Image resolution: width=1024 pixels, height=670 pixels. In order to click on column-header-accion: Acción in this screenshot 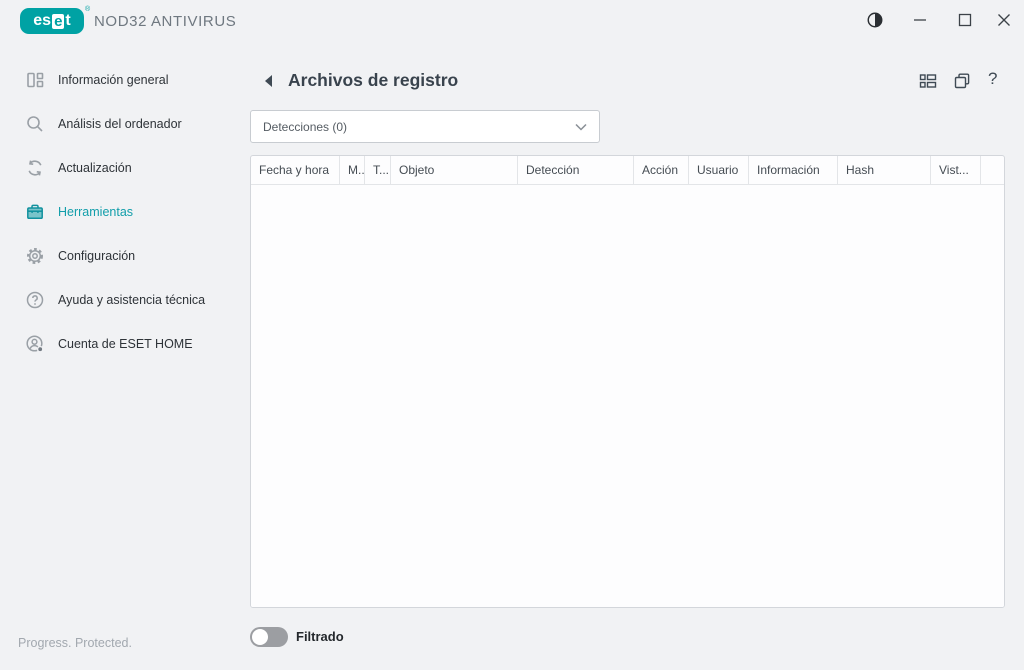, I will do `click(661, 170)`.